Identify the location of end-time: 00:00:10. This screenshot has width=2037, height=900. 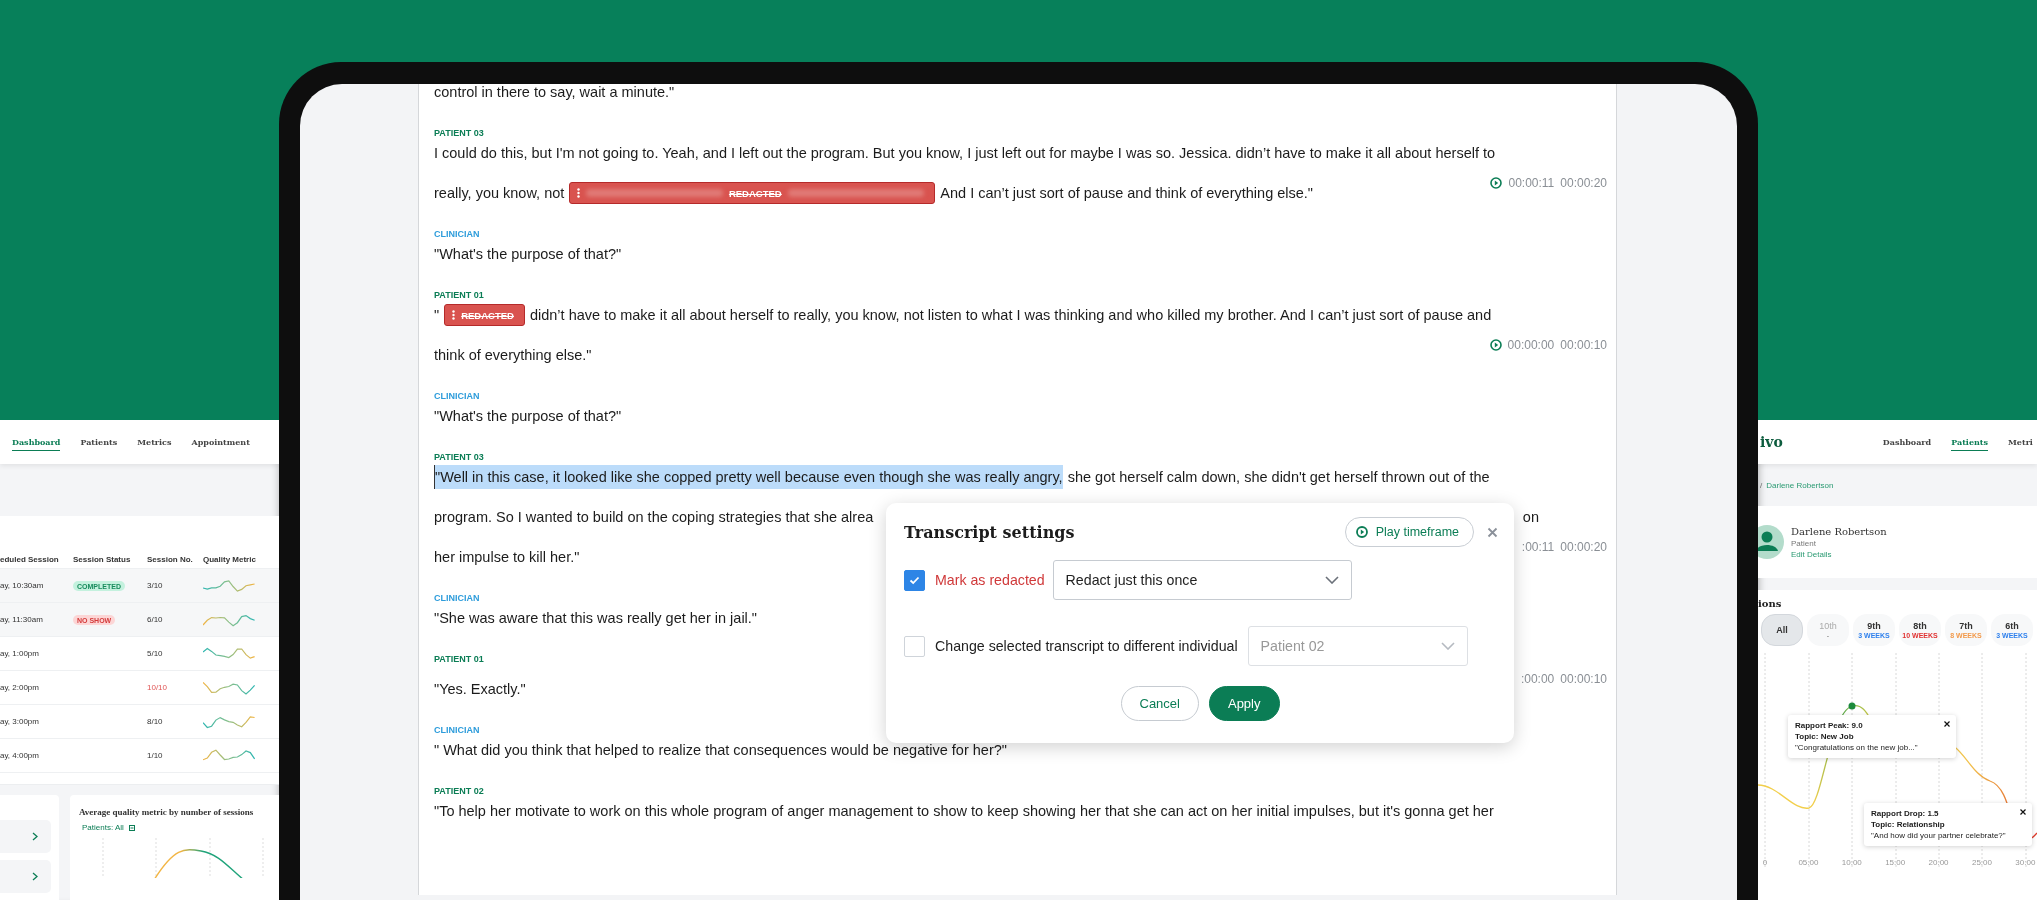
(1583, 345).